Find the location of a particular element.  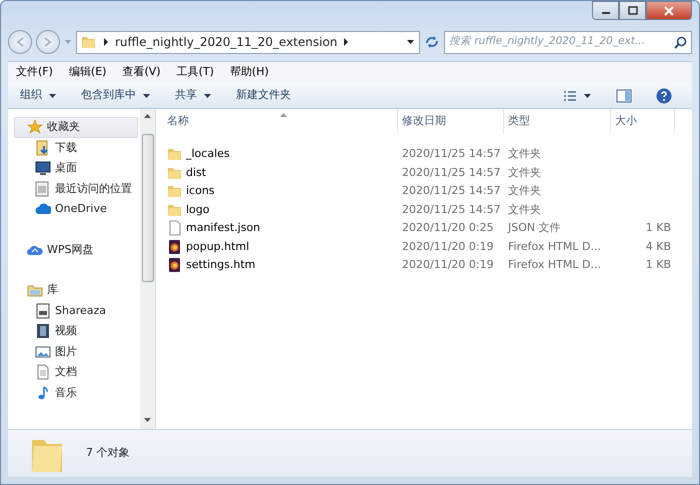

sidebar-item: 文档 is located at coordinates (76, 372).